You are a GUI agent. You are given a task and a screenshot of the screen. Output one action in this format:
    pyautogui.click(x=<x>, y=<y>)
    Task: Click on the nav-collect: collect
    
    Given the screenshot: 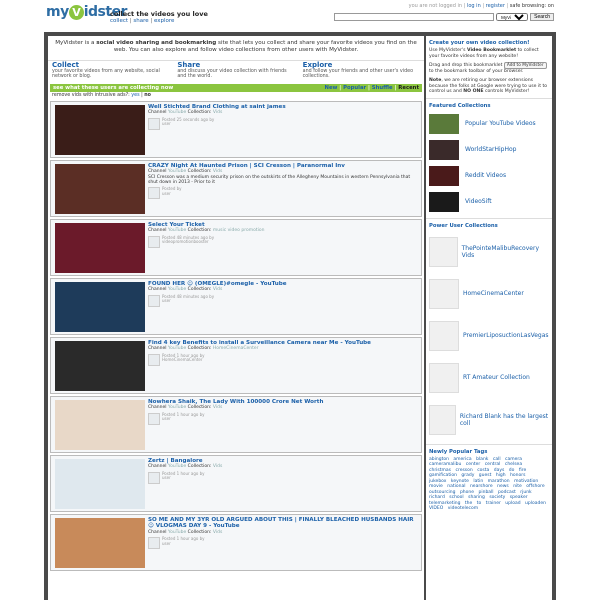 What is the action you would take?
    pyautogui.click(x=119, y=21)
    